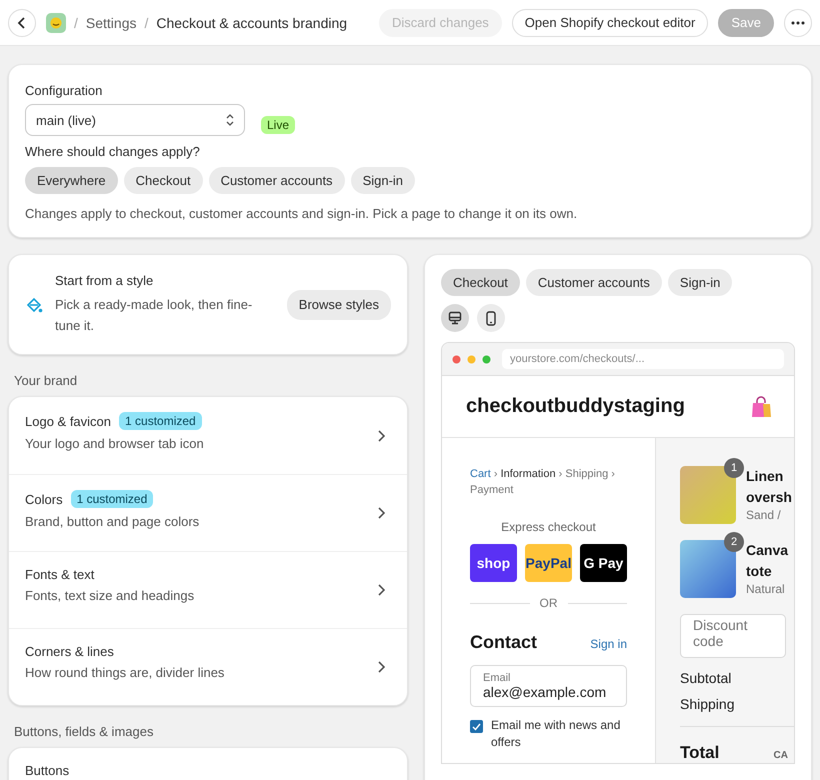  Describe the element at coordinates (575, 406) in the screenshot. I see `store-name: checkoutbuddystaging` at that location.